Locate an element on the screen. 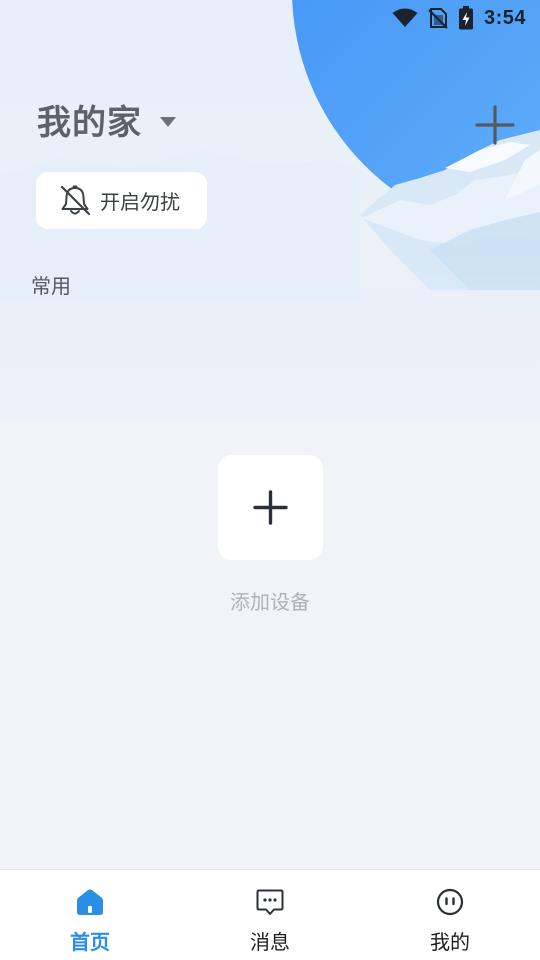 This screenshot has width=540, height=960. nav-item-messages: 消息 is located at coordinates (270, 915).